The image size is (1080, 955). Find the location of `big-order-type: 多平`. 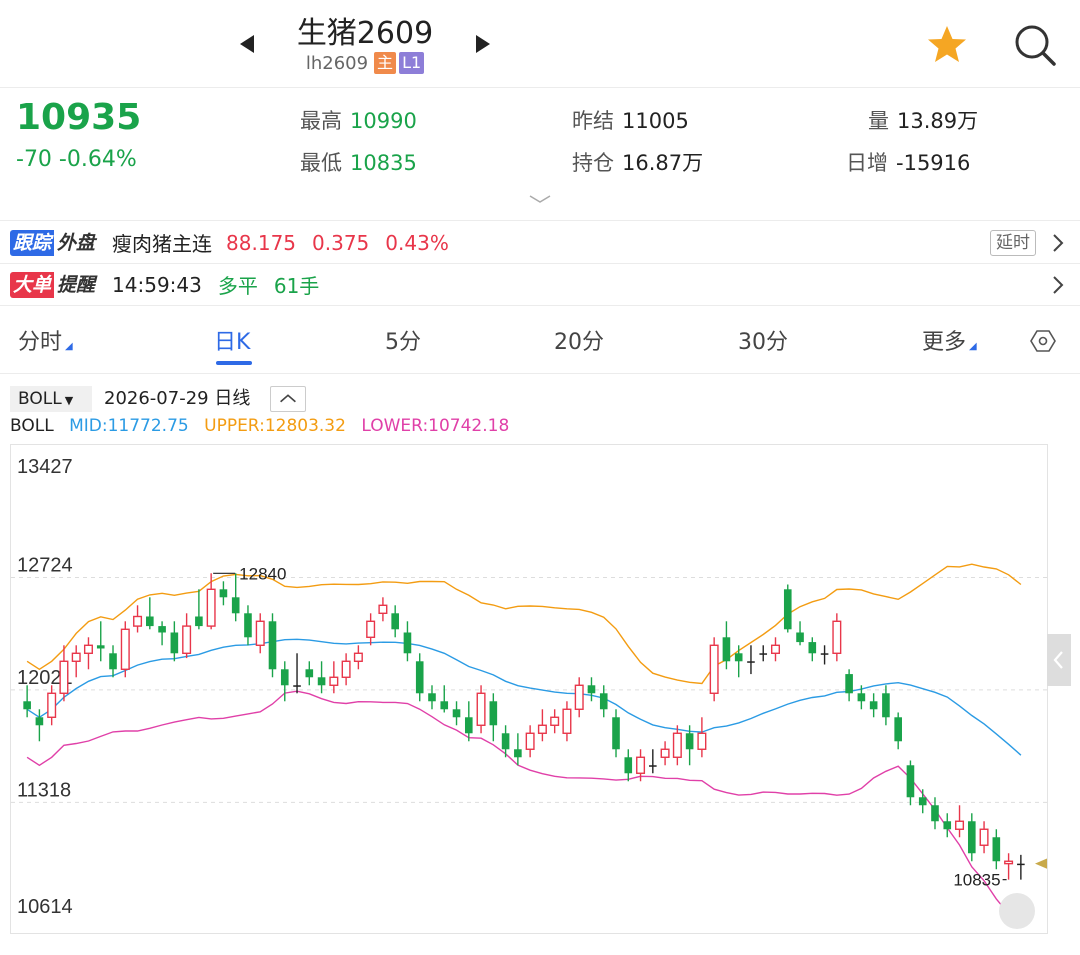

big-order-type: 多平 is located at coordinates (237, 286).